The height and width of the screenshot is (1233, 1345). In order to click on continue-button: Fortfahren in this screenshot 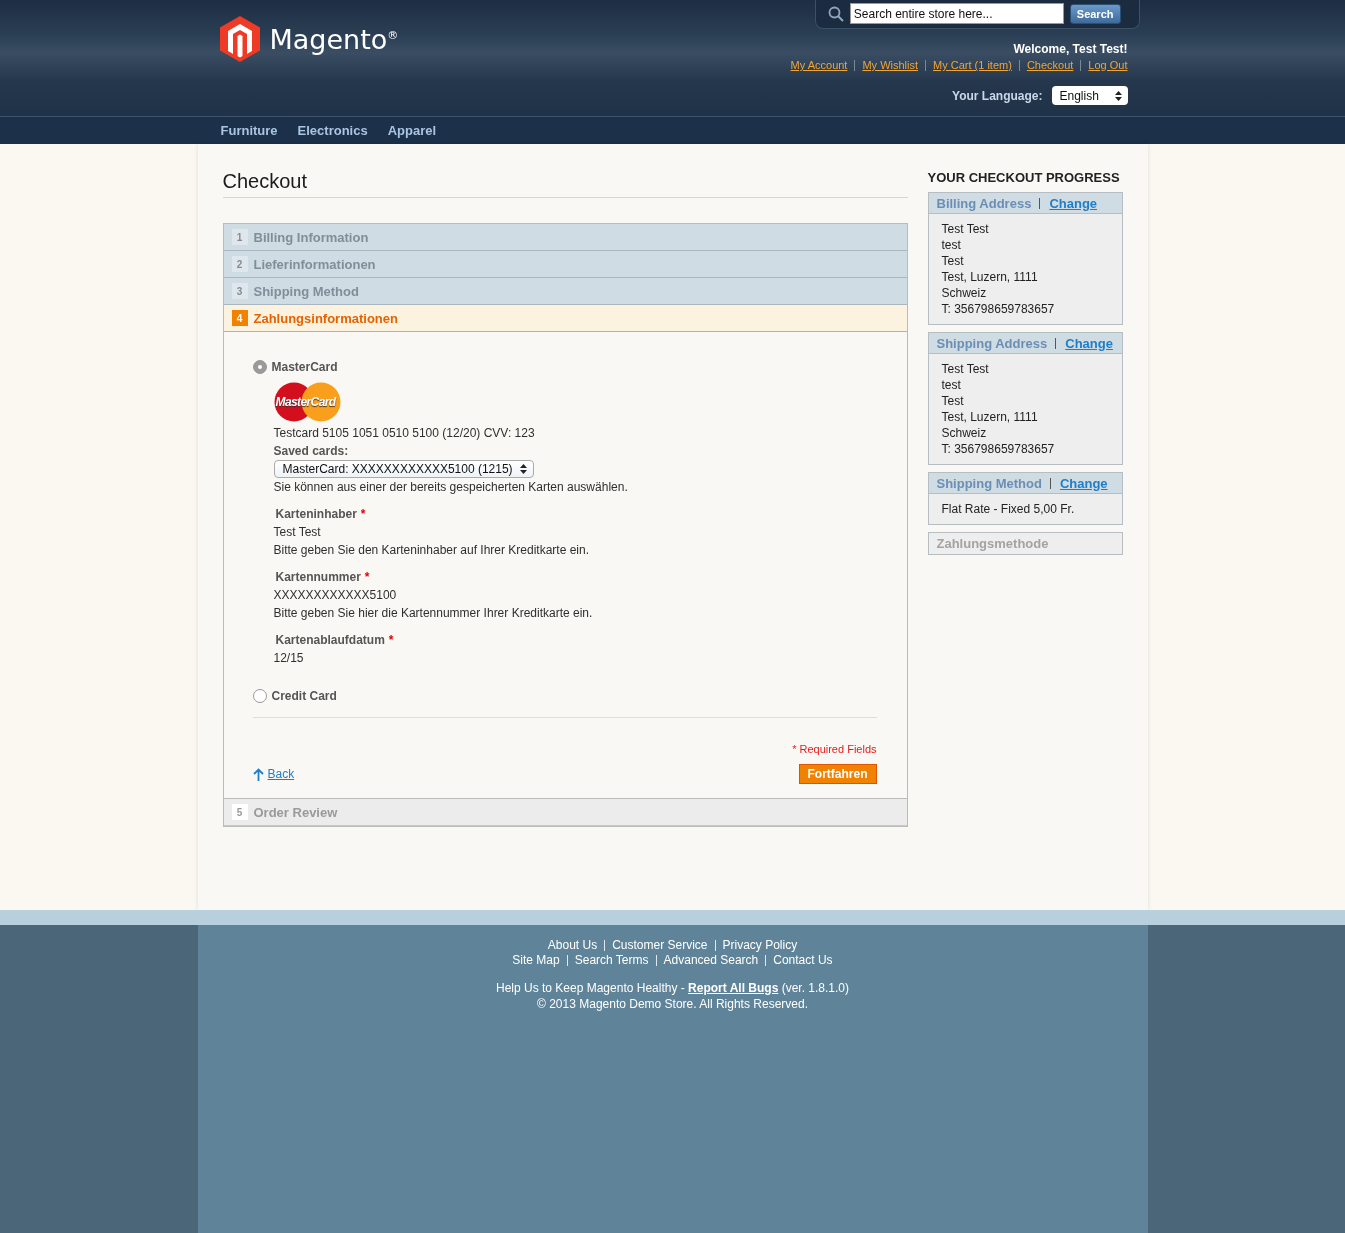, I will do `click(837, 774)`.